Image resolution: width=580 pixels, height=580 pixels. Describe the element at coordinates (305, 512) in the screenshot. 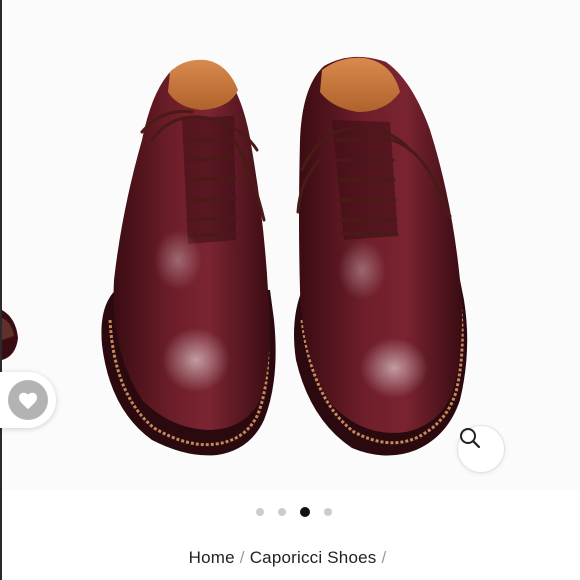

I see `pagination-dot-3-active` at that location.